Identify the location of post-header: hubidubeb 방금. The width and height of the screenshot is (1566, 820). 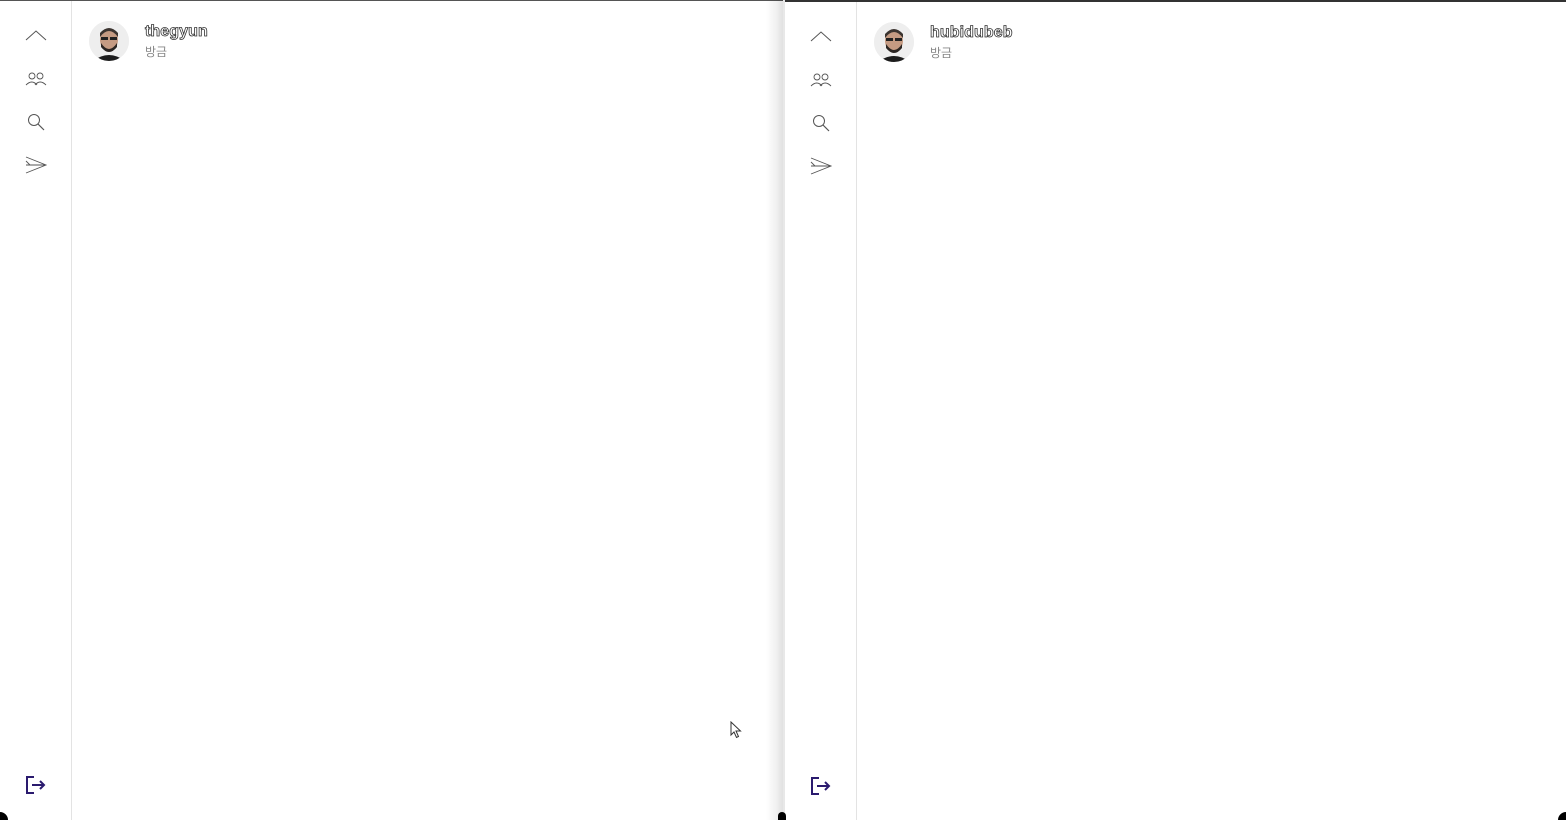
(943, 44).